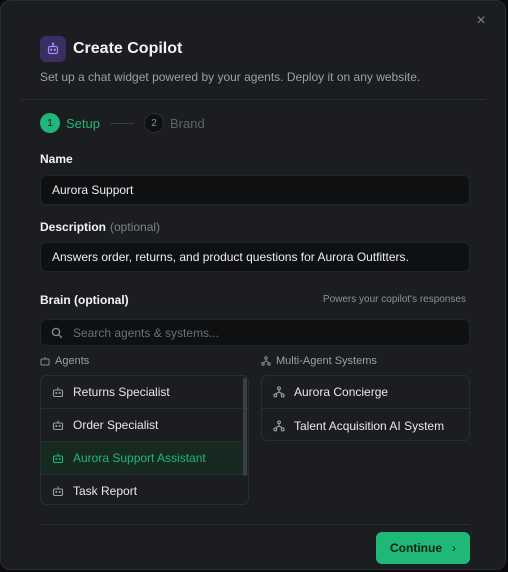  Describe the element at coordinates (369, 425) in the screenshot. I see `system-item-label: Talent Acquisition AI System` at that location.